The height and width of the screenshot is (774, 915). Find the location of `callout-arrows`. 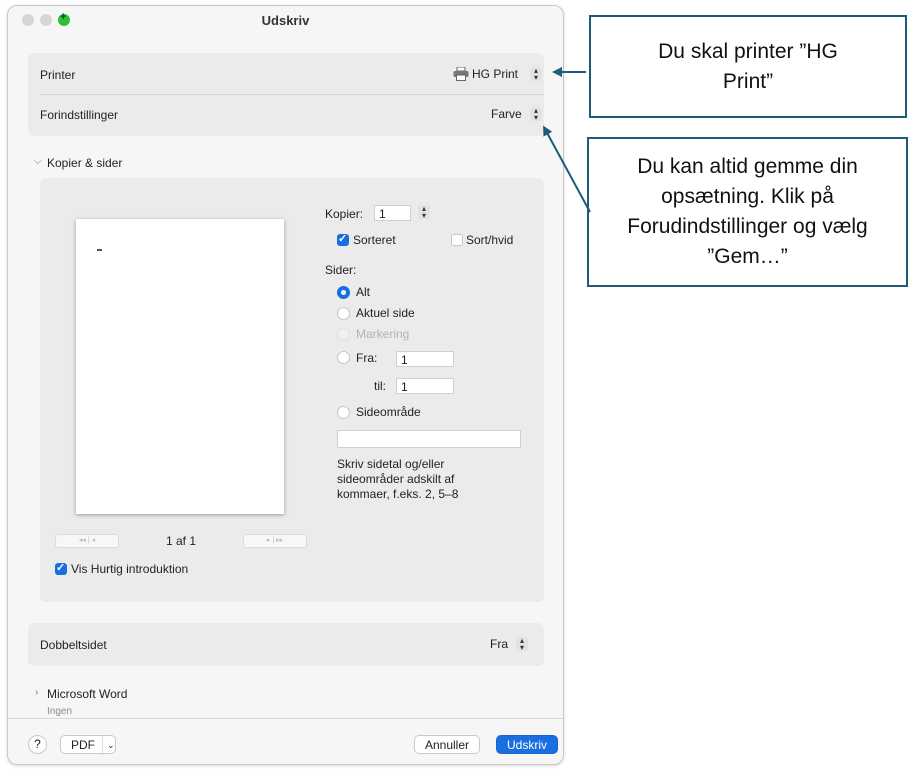

callout-arrows is located at coordinates (567, 140).